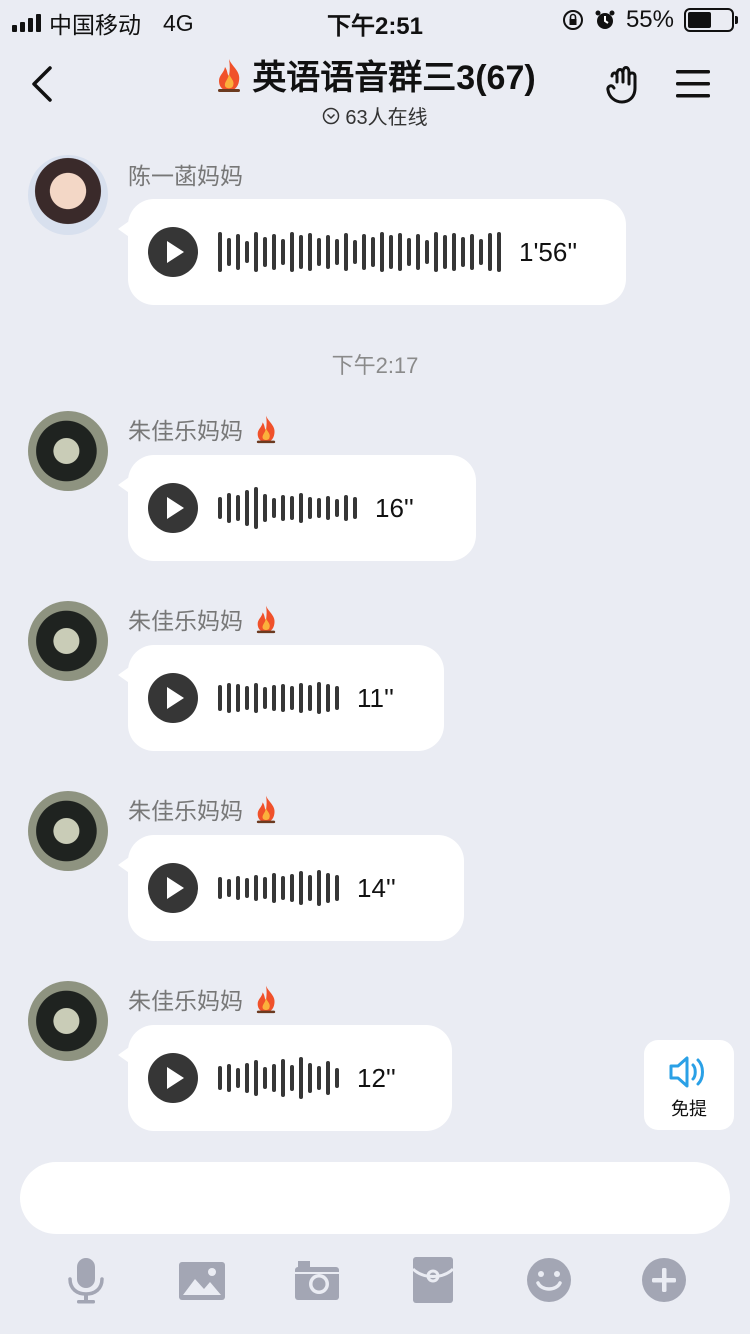 Image resolution: width=750 pixels, height=1334 pixels. What do you see at coordinates (375, 1239) in the screenshot?
I see `input-area` at bounding box center [375, 1239].